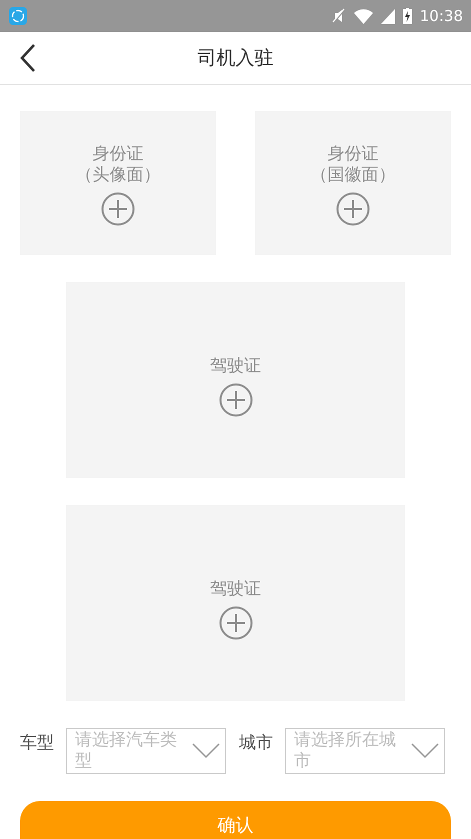 The height and width of the screenshot is (839, 471). Describe the element at coordinates (146, 751) in the screenshot. I see `dropdown-field: 请选择汽车类型` at that location.